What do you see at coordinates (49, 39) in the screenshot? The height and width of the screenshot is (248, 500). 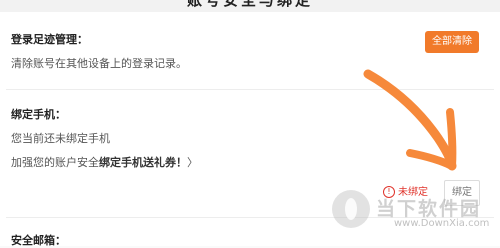 I see `login-footprint-title: 登录足迹管理：` at bounding box center [49, 39].